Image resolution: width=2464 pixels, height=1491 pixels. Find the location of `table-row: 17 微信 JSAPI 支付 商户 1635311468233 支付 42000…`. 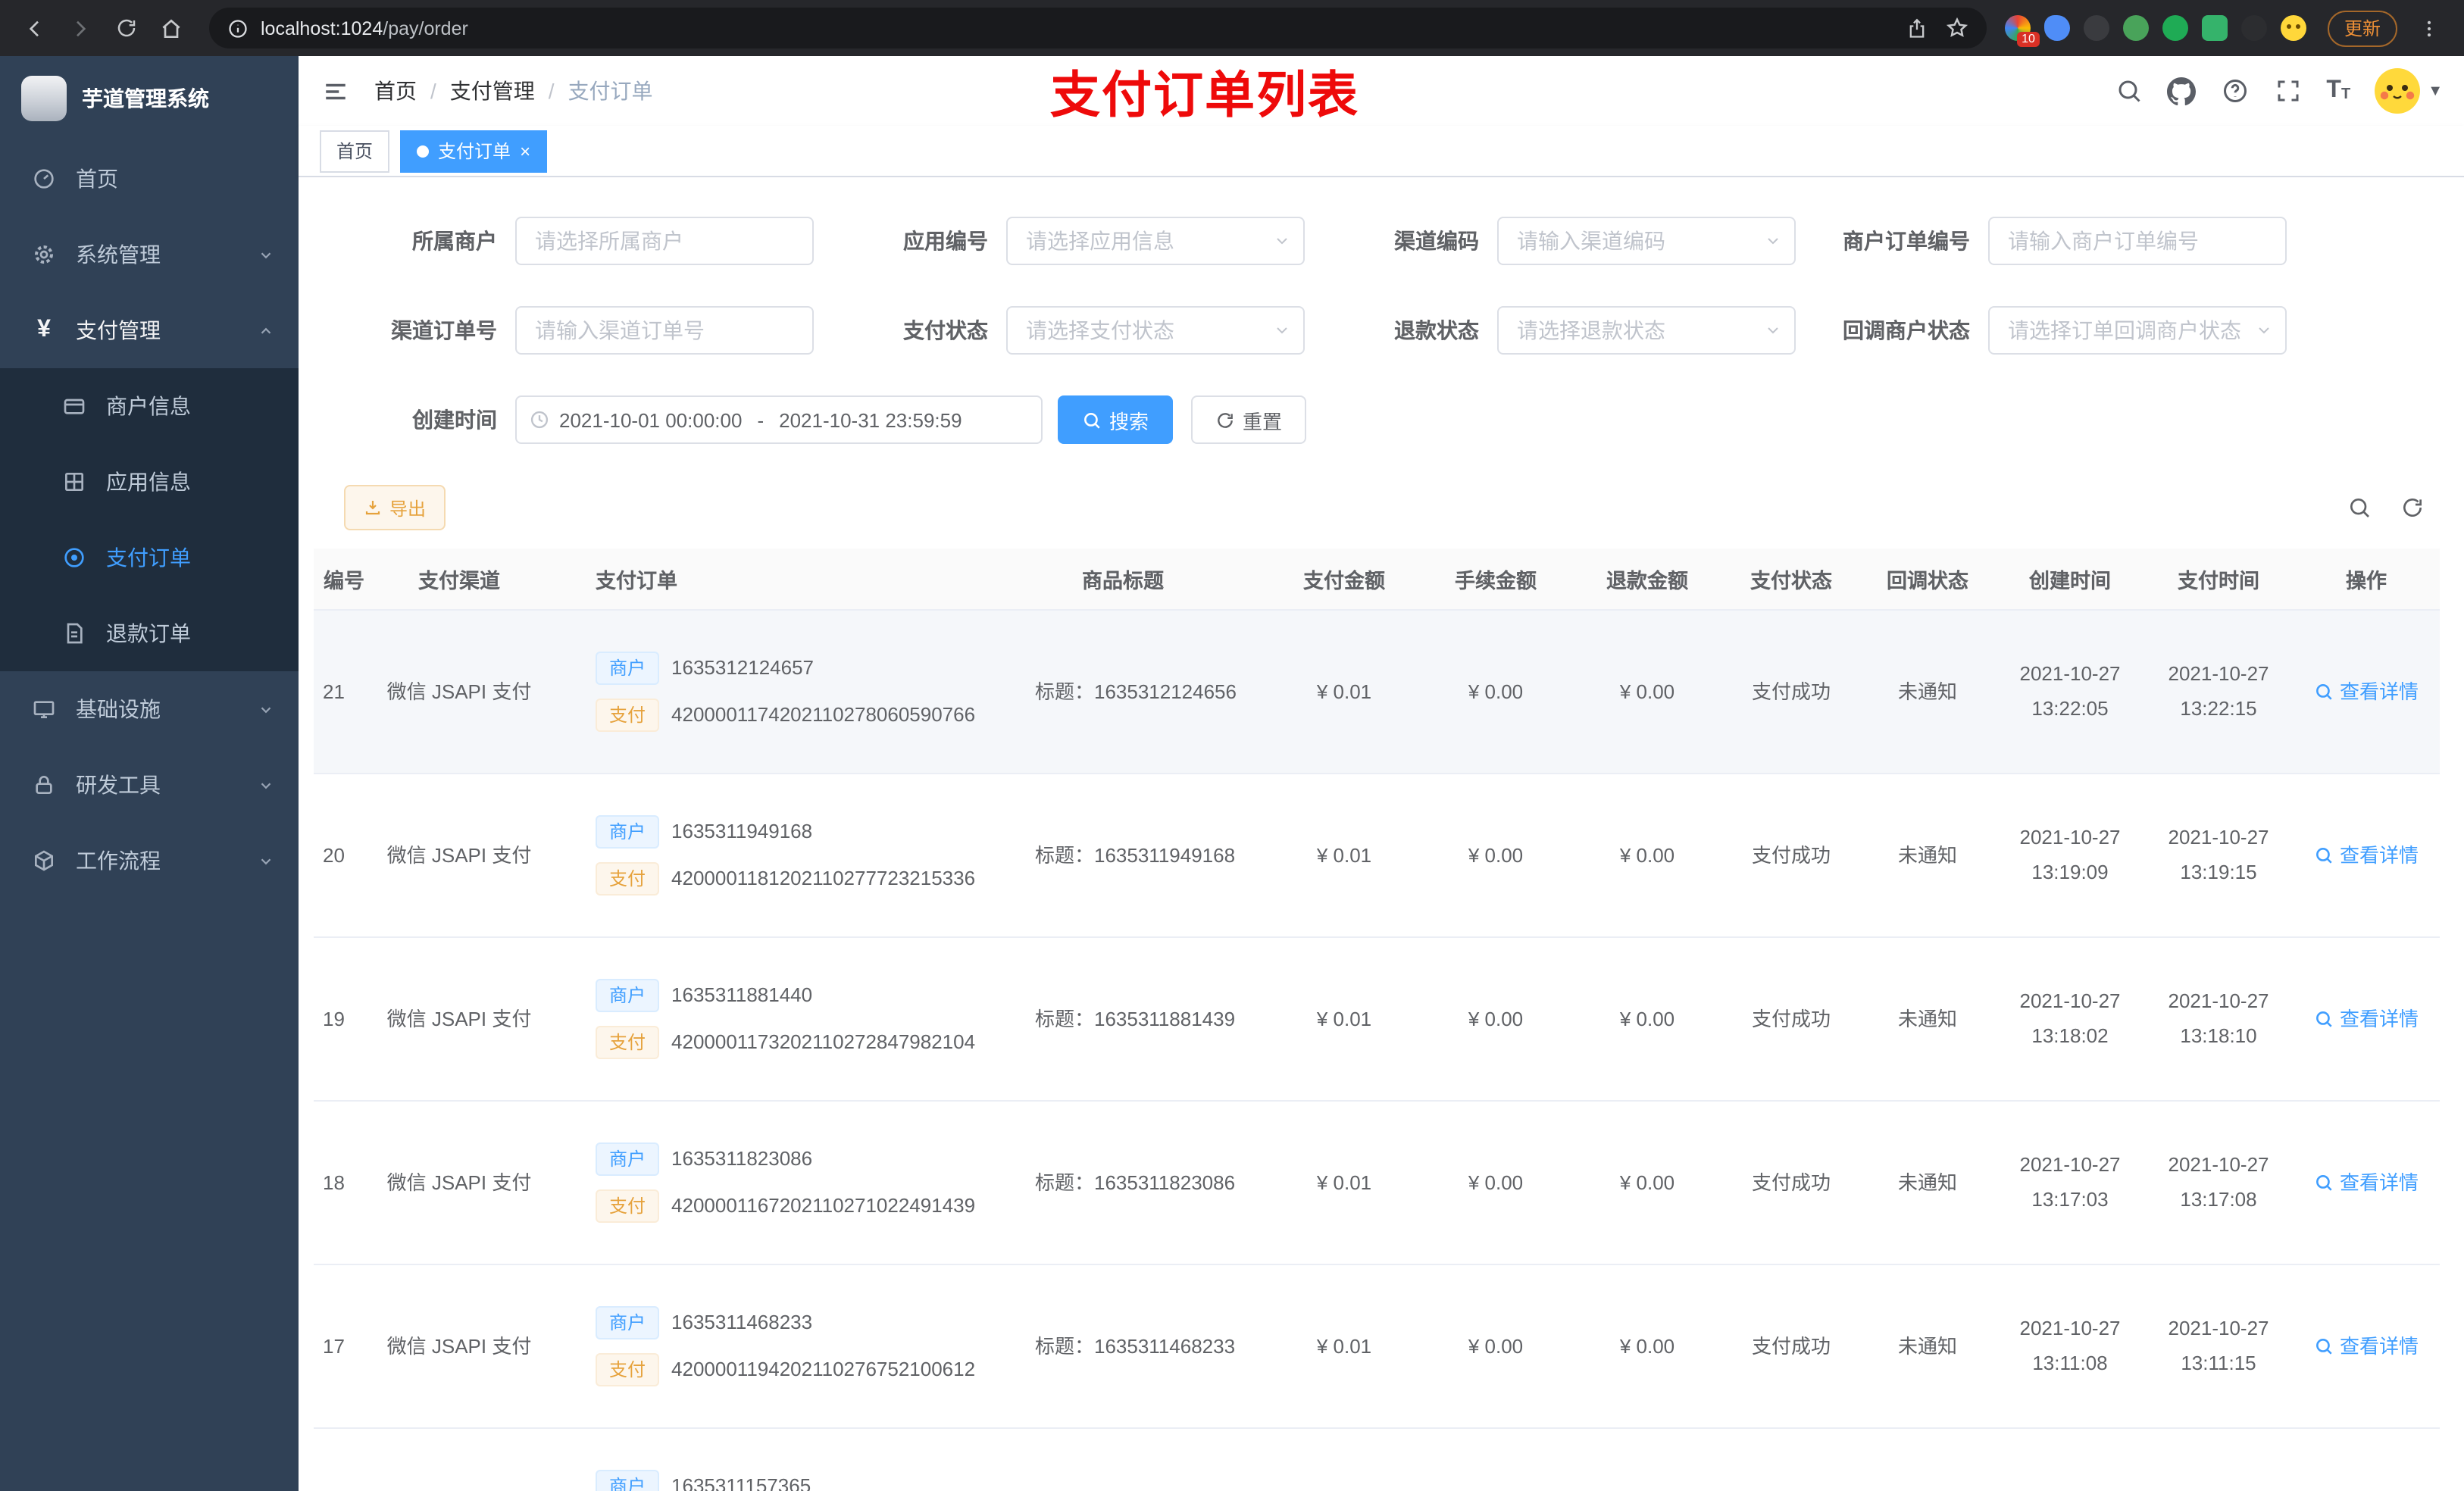

table-row: 17 微信 JSAPI 支付 商户 1635311468233 支付 42000… is located at coordinates (1377, 1347).